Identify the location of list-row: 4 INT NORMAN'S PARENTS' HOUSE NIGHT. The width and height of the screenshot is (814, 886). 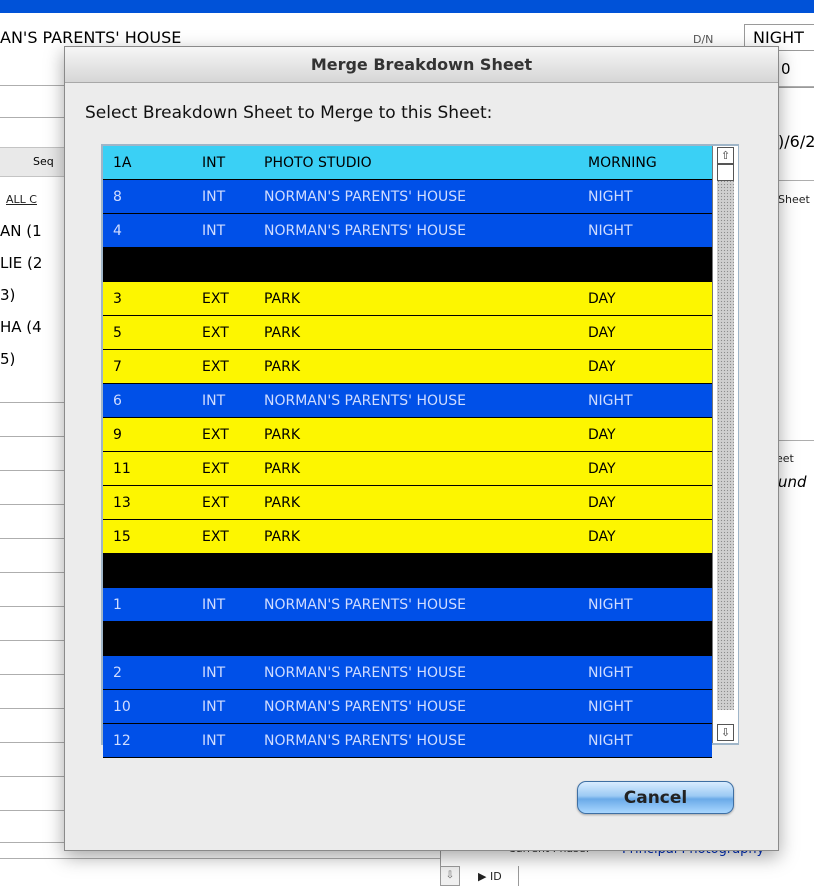
(407, 231).